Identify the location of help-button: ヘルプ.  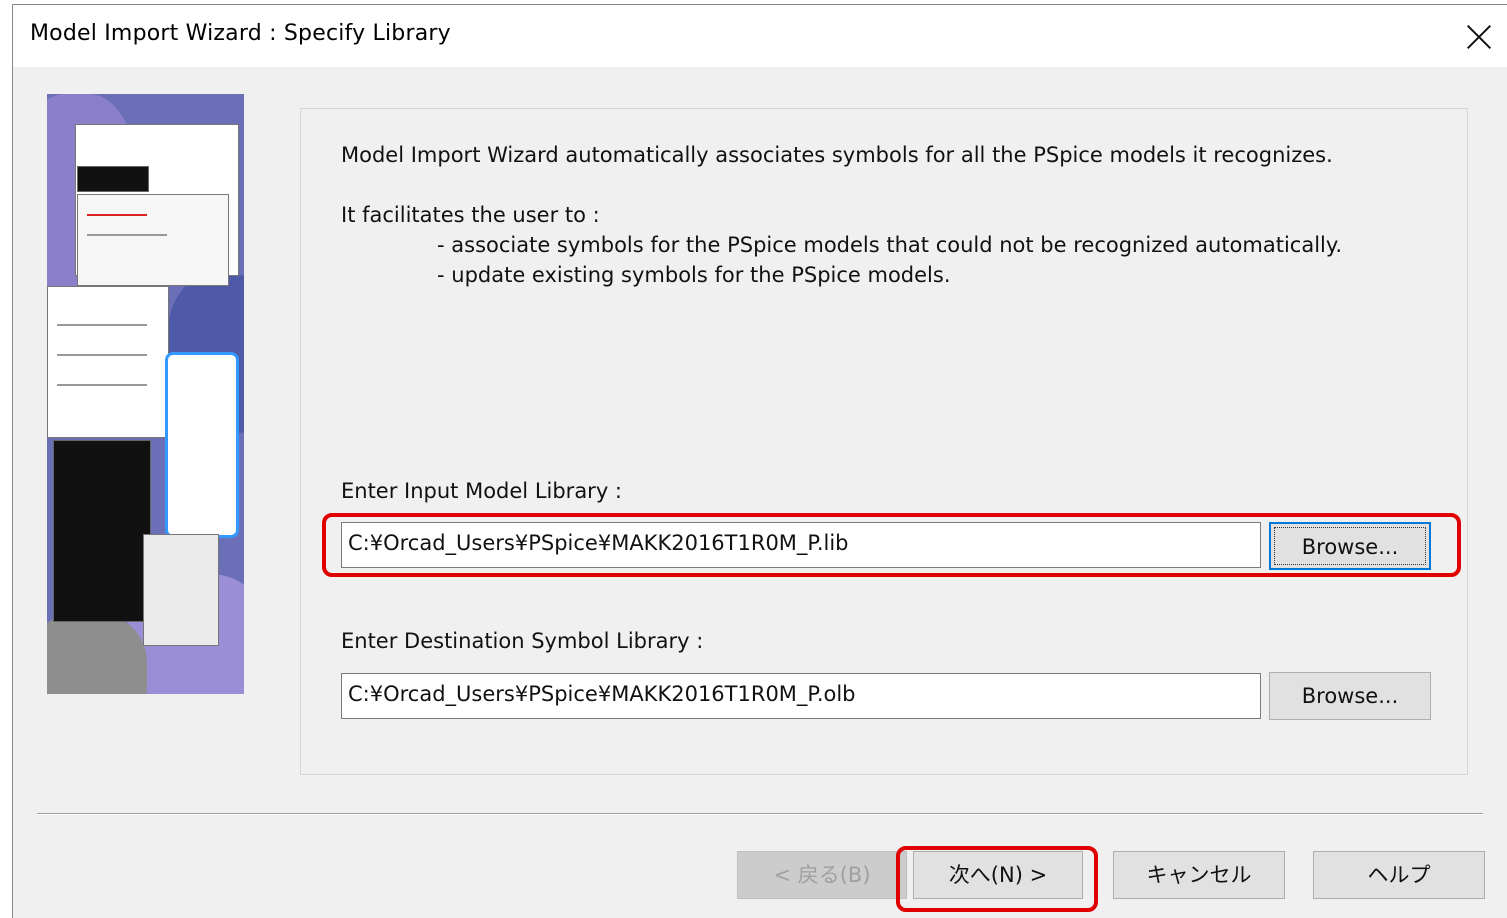
(1399, 875).